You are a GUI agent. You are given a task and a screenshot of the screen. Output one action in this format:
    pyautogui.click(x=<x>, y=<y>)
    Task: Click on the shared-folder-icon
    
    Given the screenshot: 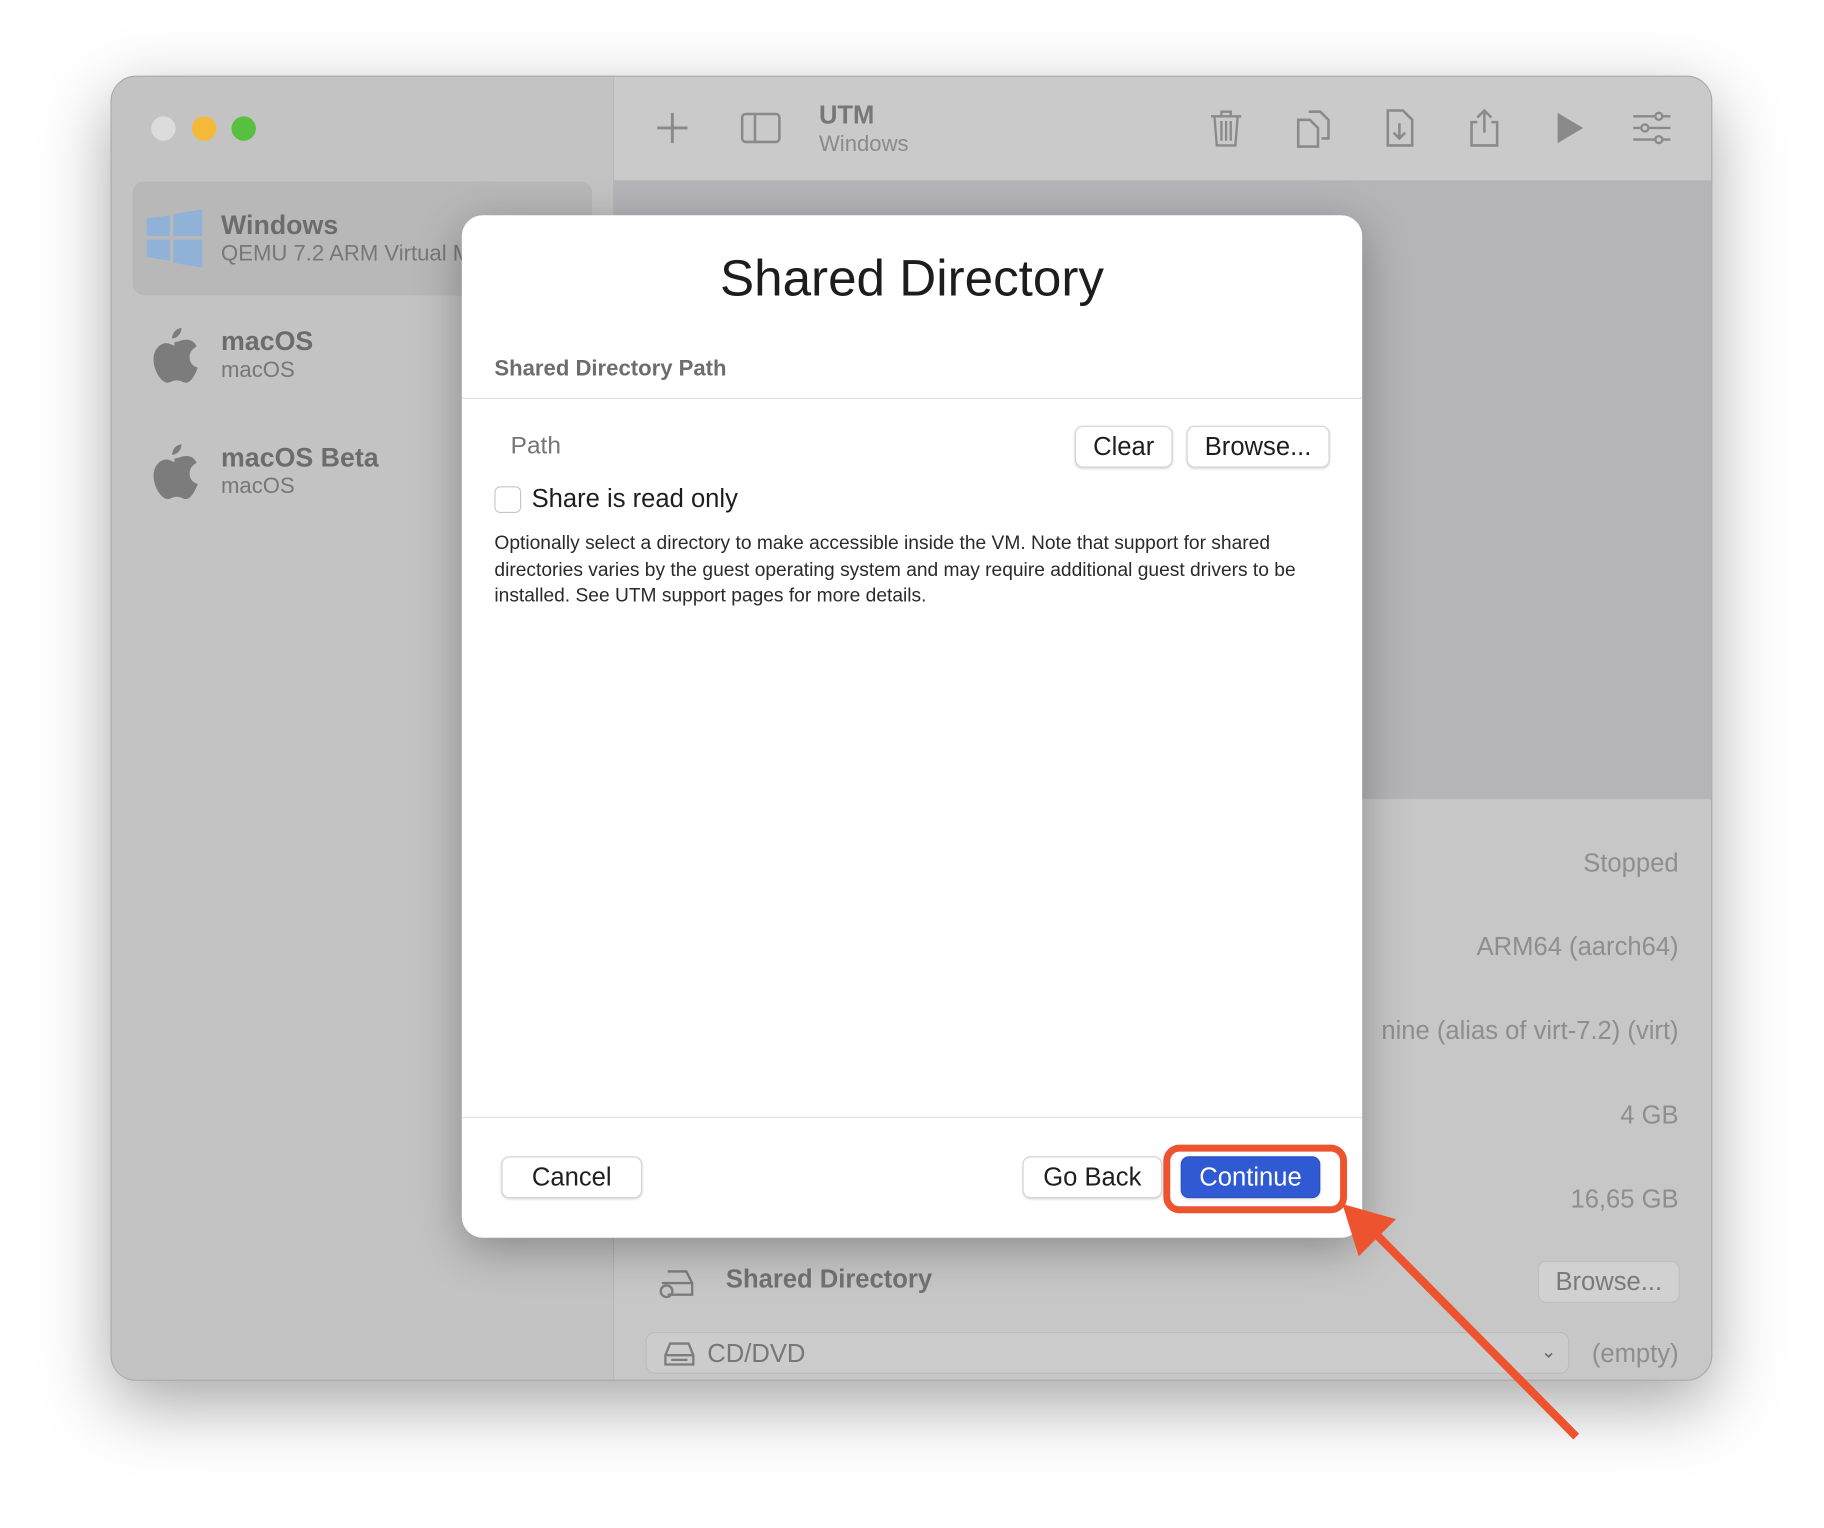 What is the action you would take?
    pyautogui.click(x=676, y=1284)
    